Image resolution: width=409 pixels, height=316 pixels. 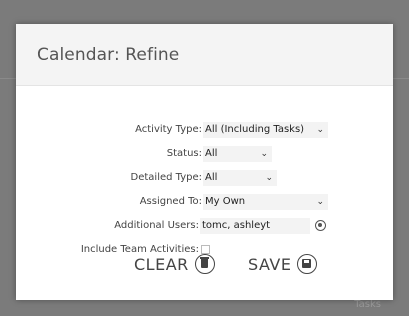 What do you see at coordinates (237, 154) in the screenshot?
I see `status-select: All ⌄` at bounding box center [237, 154].